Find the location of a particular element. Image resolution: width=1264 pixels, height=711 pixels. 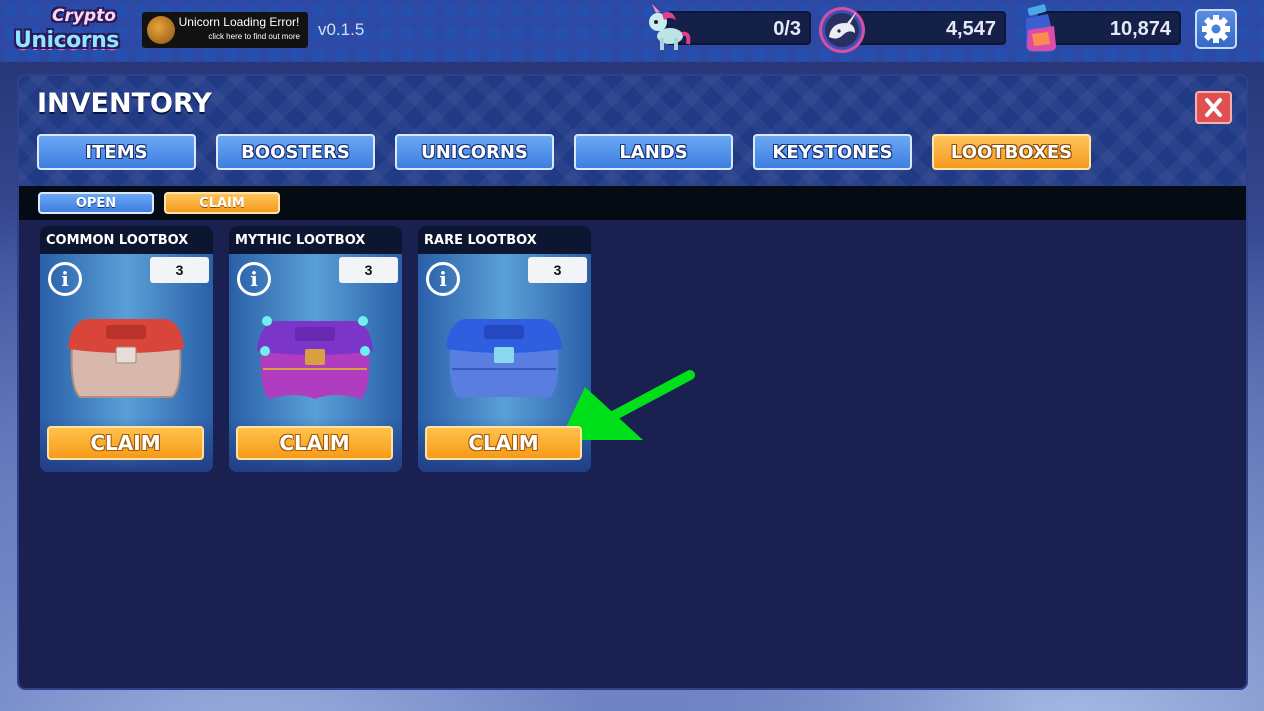

sub-tab-bar: OPEN CLAIM is located at coordinates (632, 203).